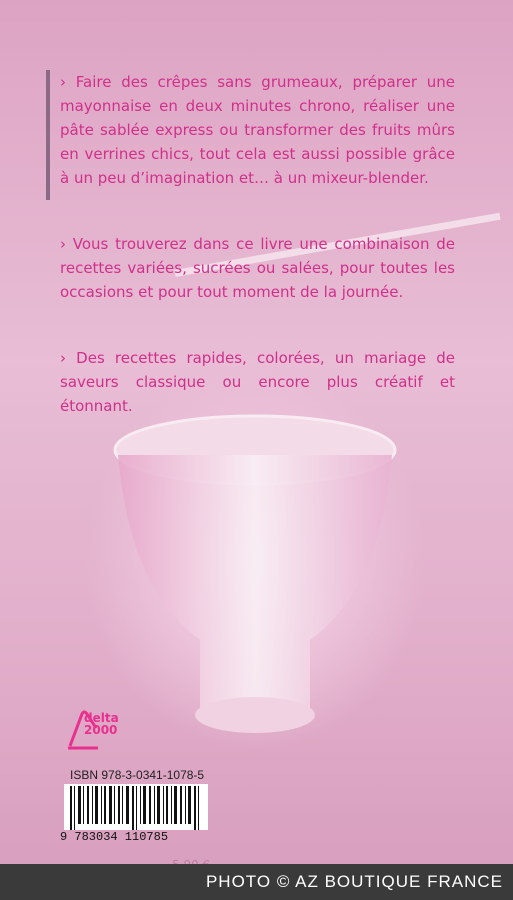  I want to click on spine-accent, so click(48, 135).